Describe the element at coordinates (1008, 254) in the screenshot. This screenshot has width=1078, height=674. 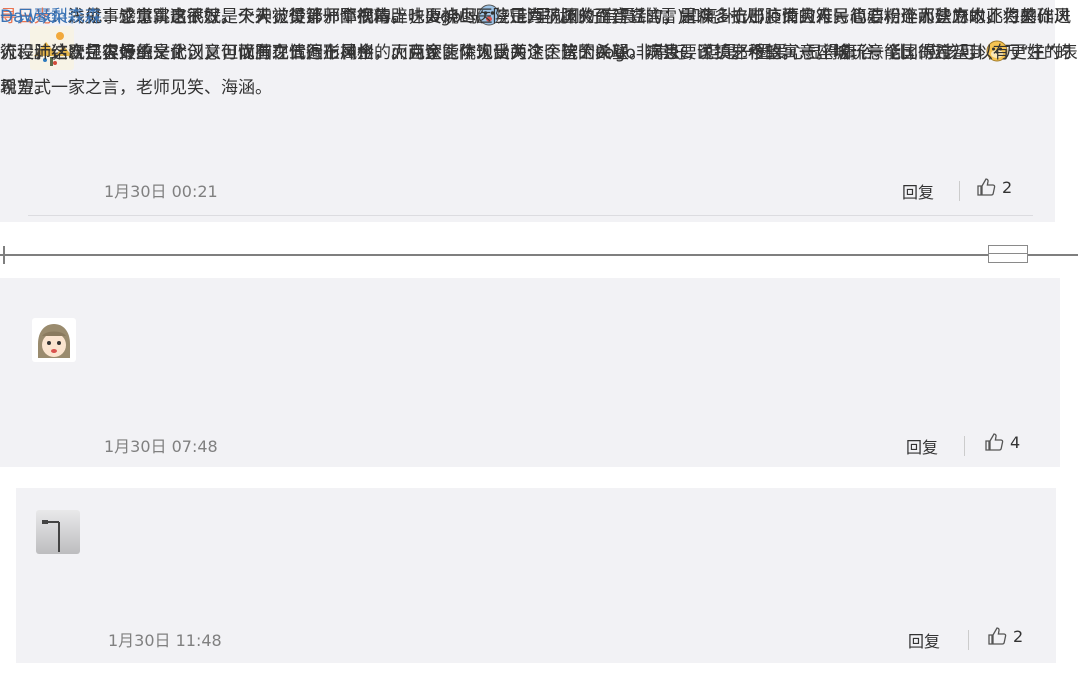
I see `divider-handle` at that location.